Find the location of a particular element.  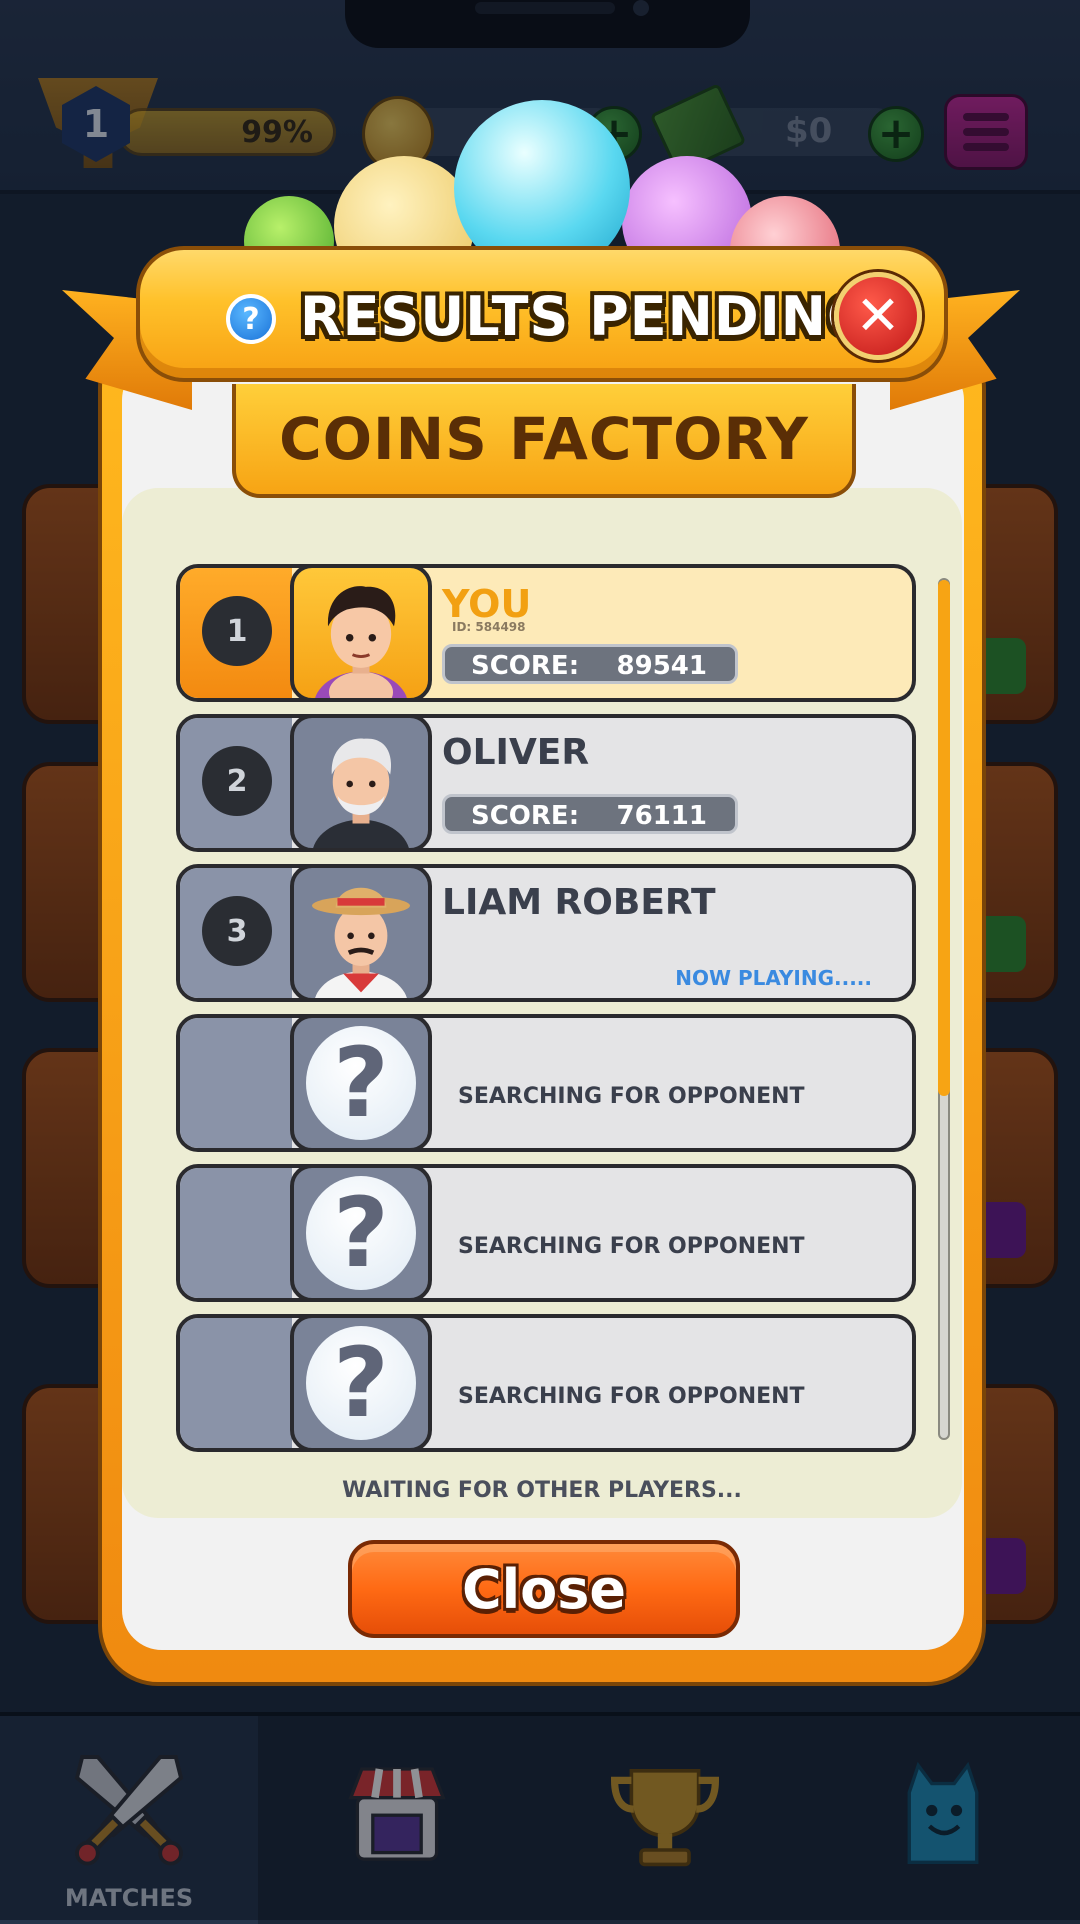

close-button-label: Close is located at coordinates (543, 1589).